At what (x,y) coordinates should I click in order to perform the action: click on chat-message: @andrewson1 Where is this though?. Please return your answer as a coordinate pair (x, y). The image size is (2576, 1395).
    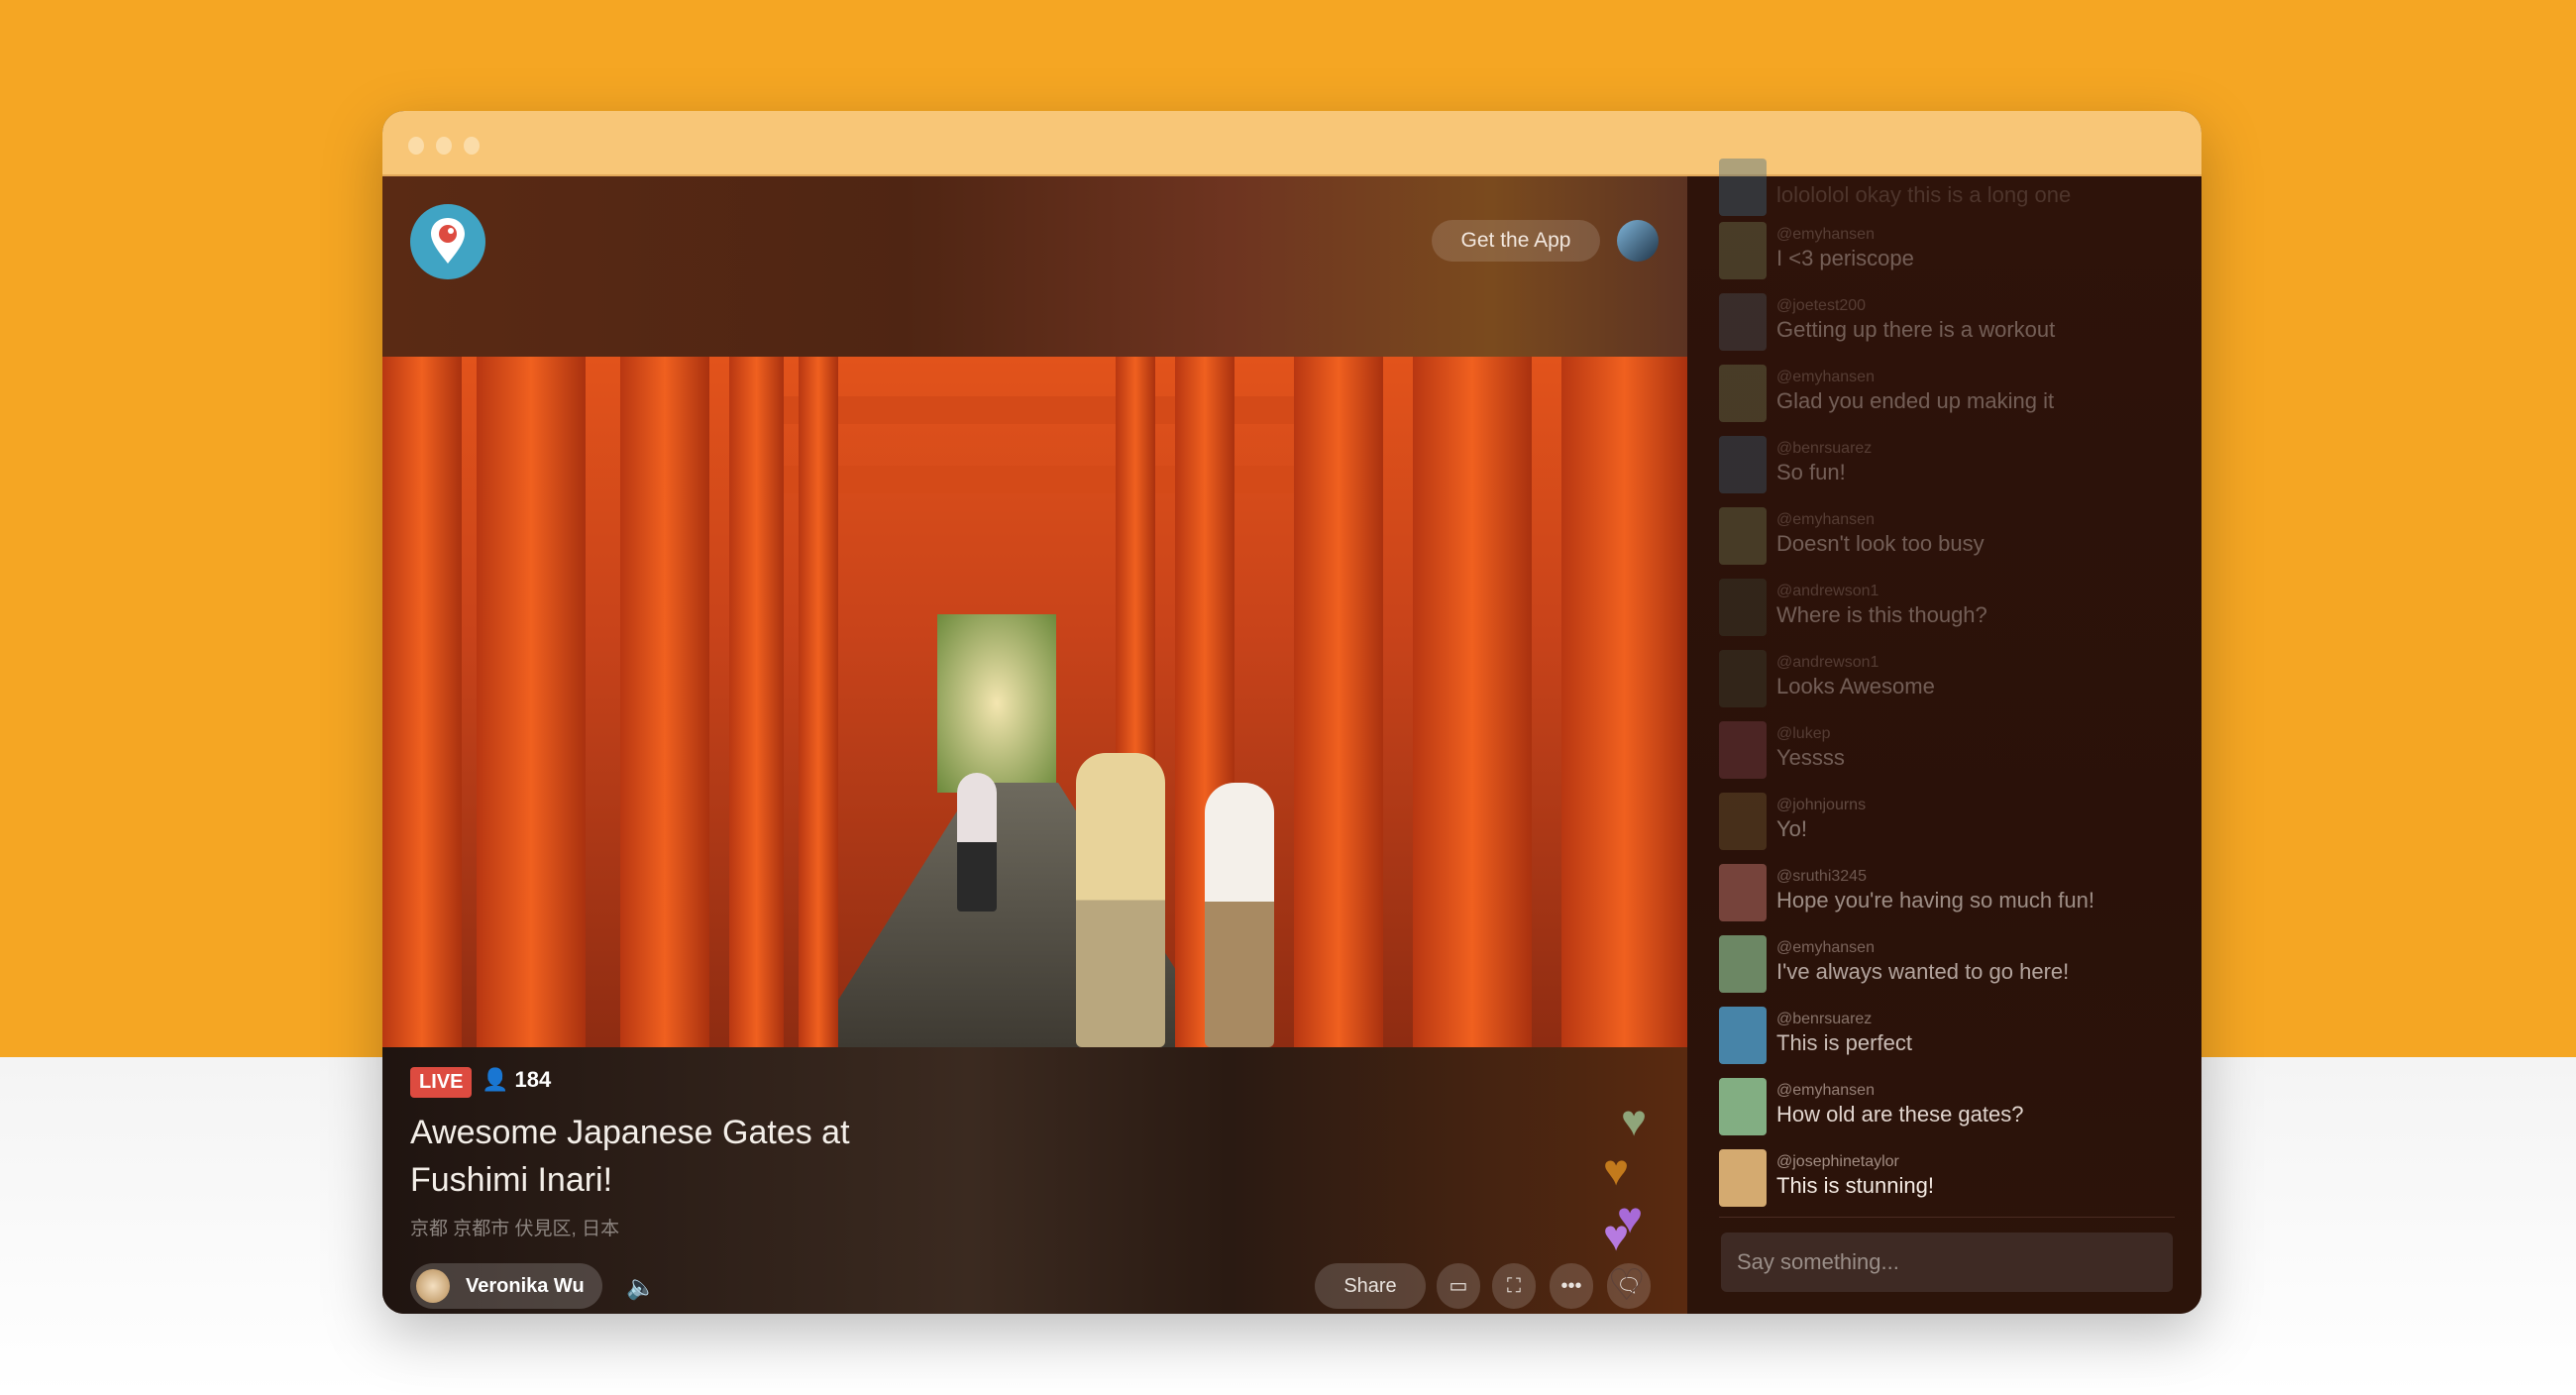
    Looking at the image, I should click on (1952, 609).